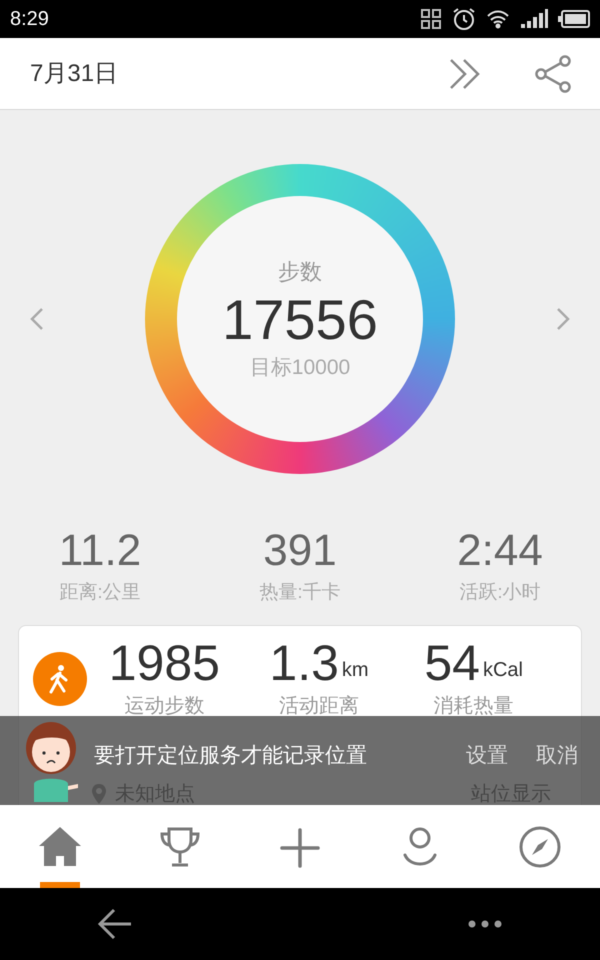 This screenshot has width=600, height=960. I want to click on activity-label: 消耗热量, so click(474, 707).